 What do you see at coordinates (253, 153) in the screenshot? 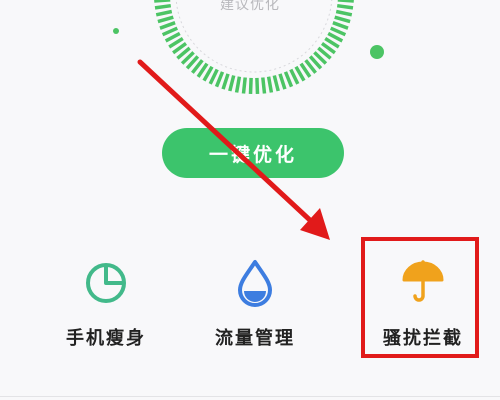
I see `one-tap-optimize-button: 一键优化` at bounding box center [253, 153].